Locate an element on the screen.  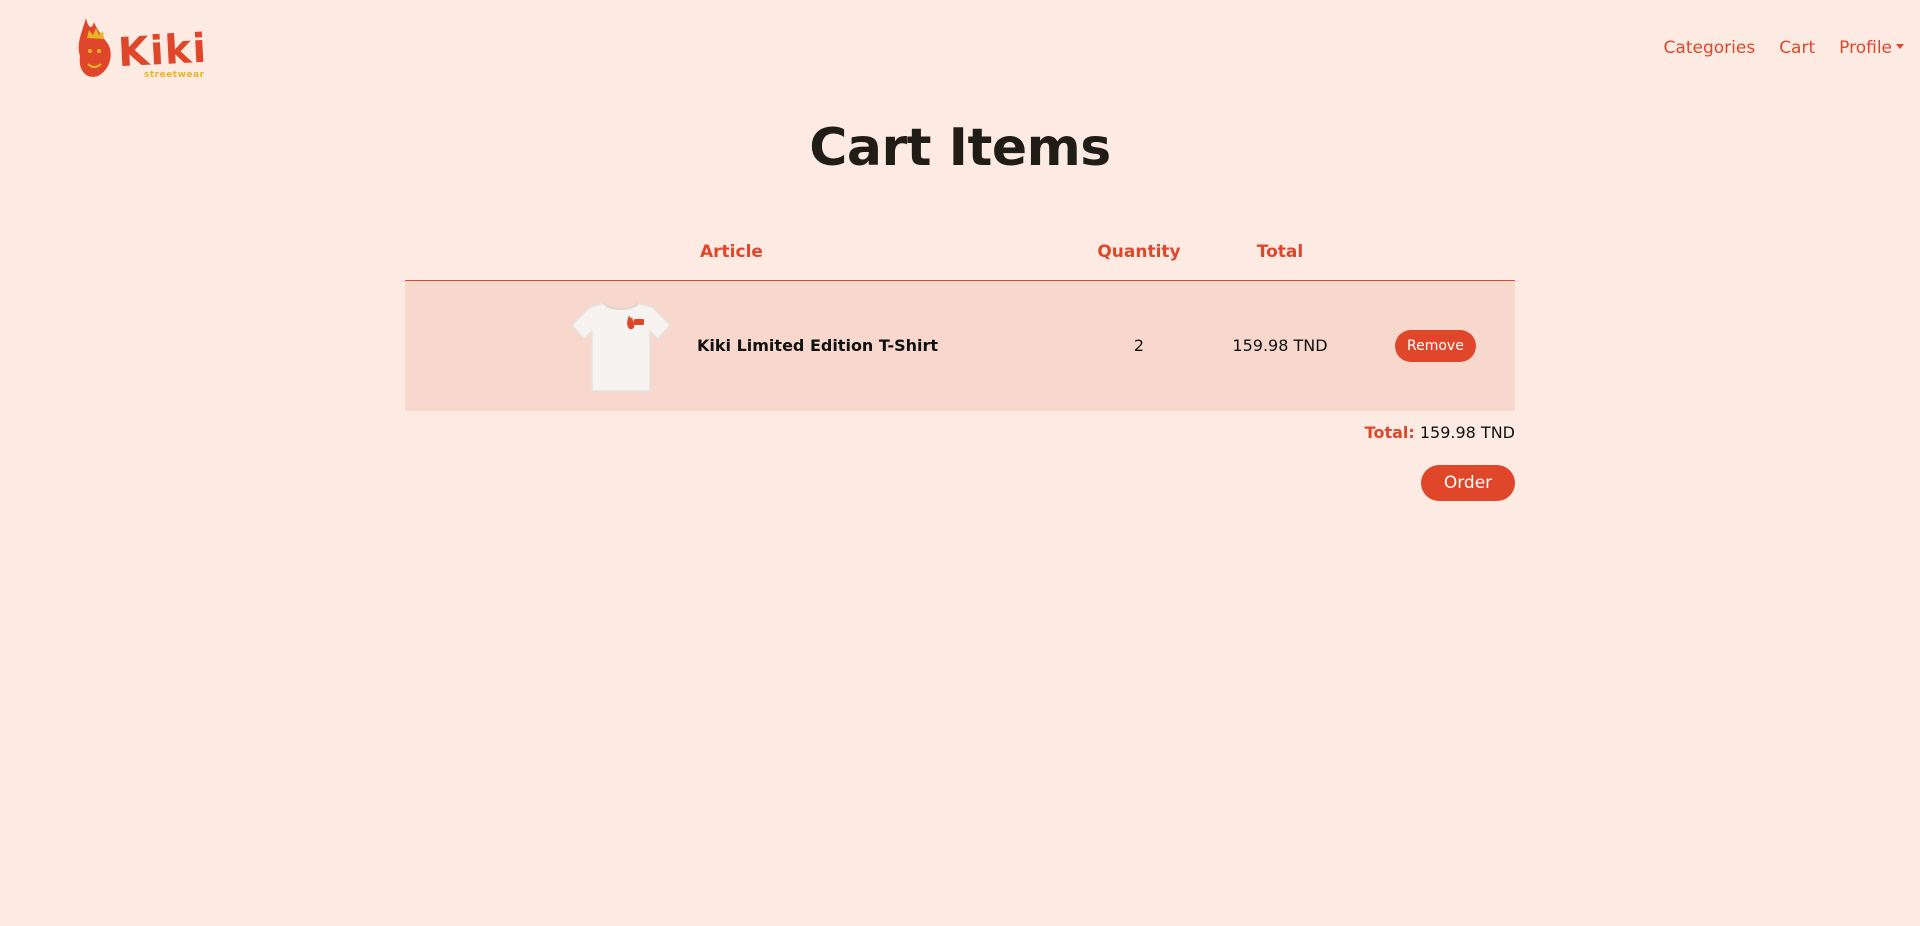
nav-link-cart: Cart is located at coordinates (1797, 48).